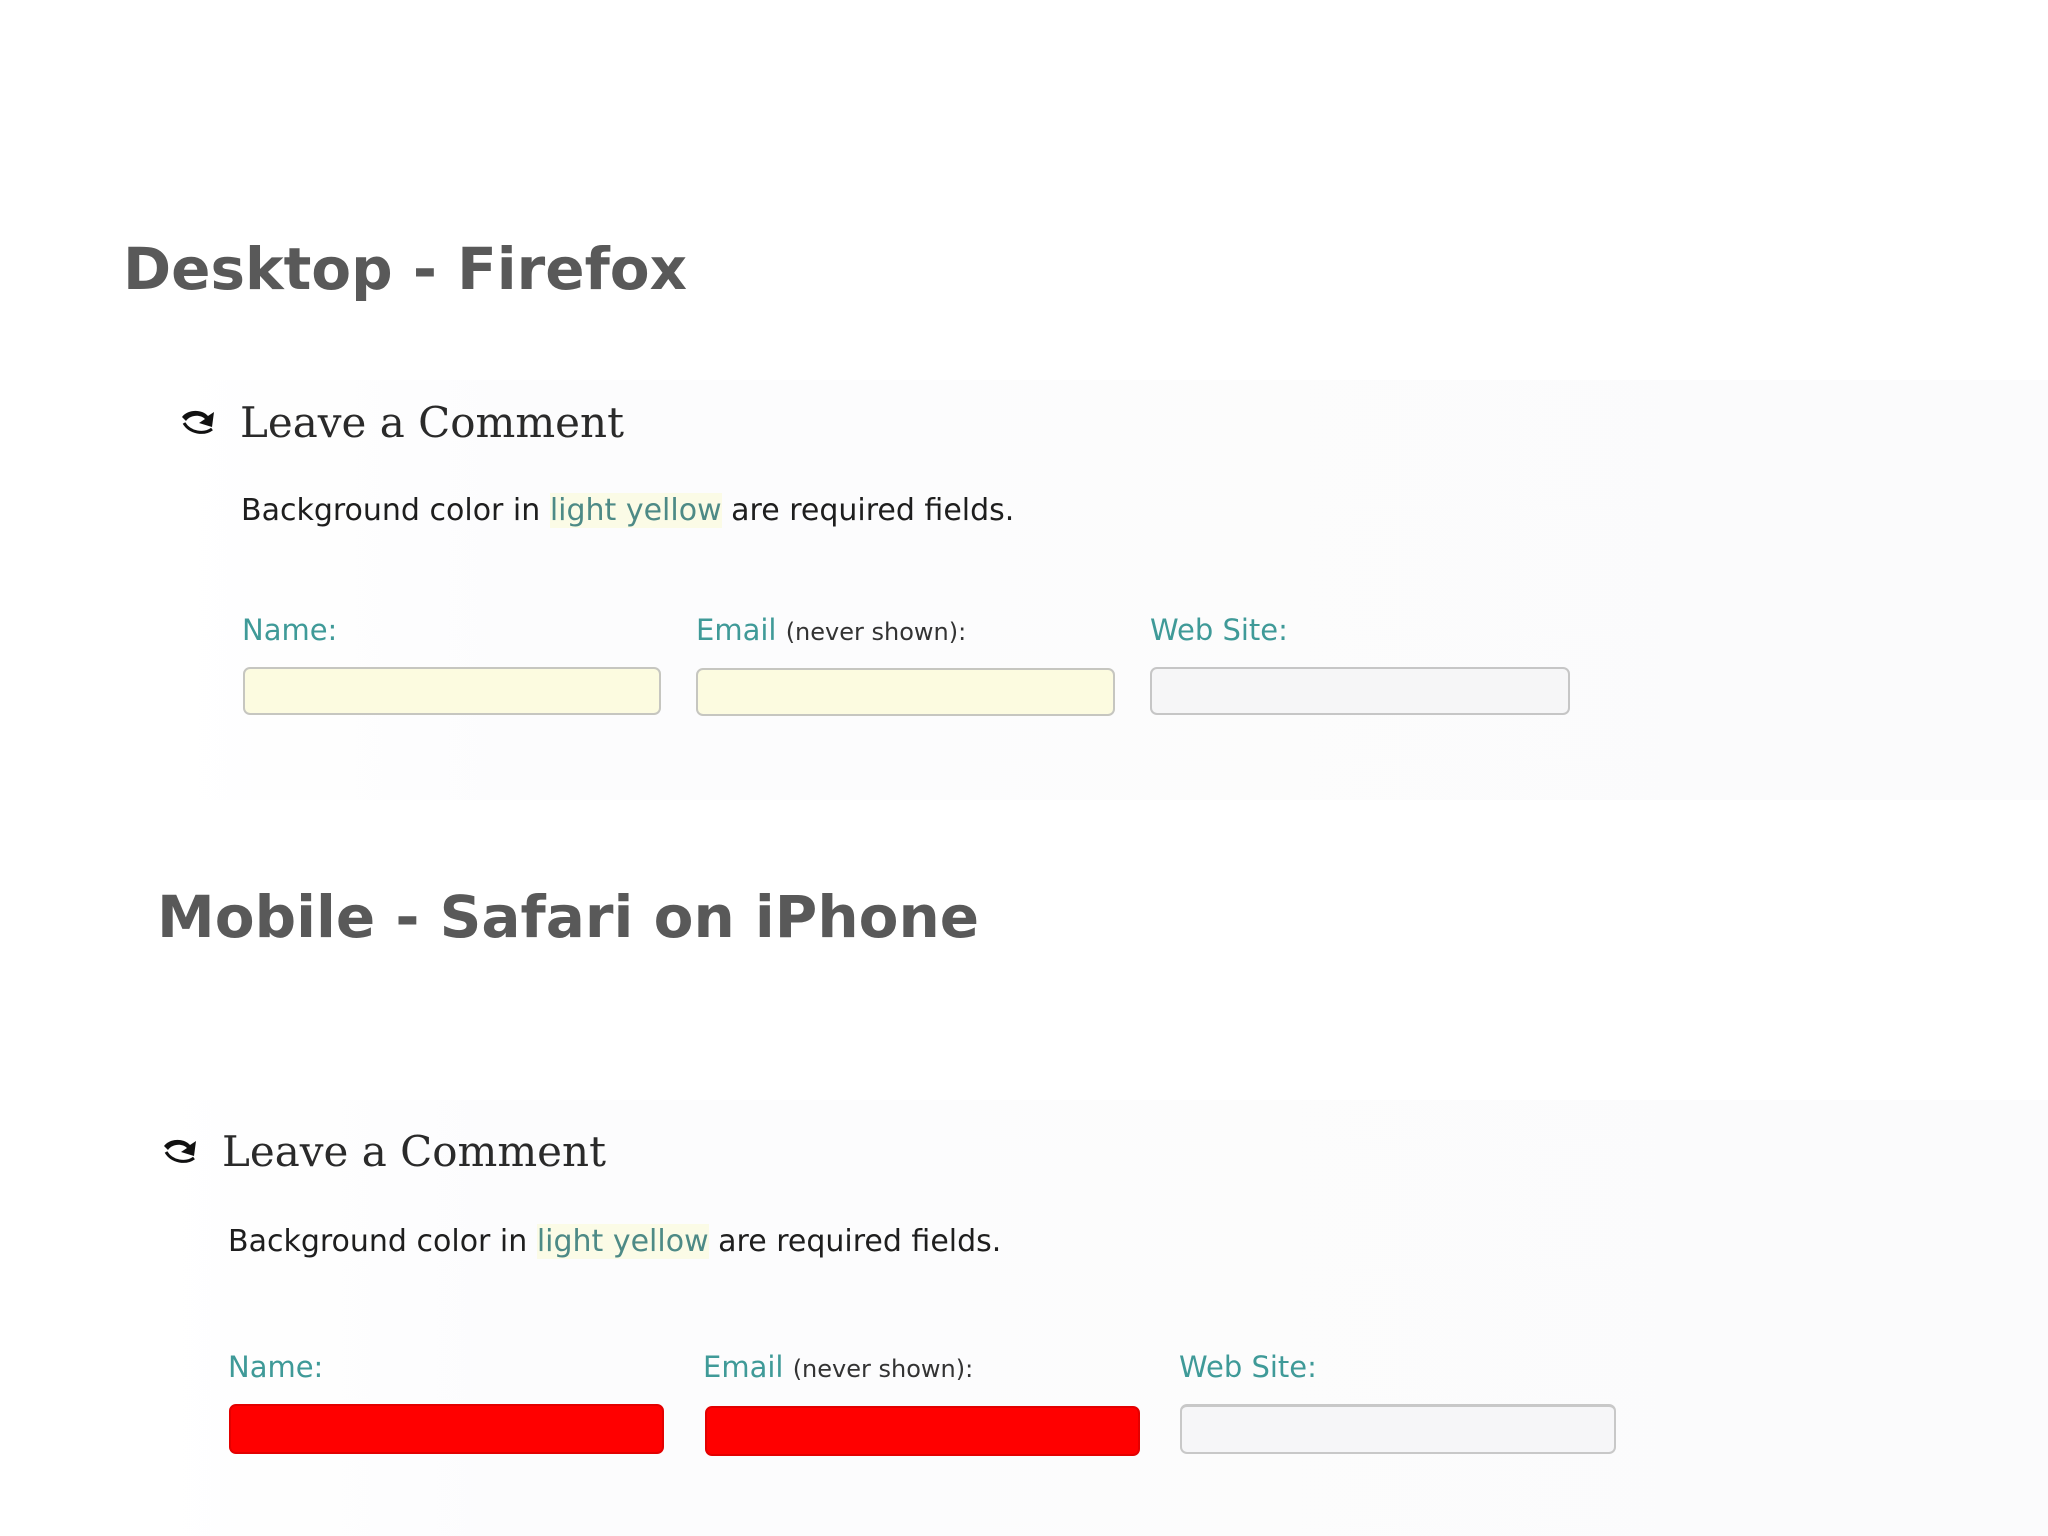  Describe the element at coordinates (405, 269) in the screenshot. I see `desktop-section-title: Desktop - Firefox` at that location.